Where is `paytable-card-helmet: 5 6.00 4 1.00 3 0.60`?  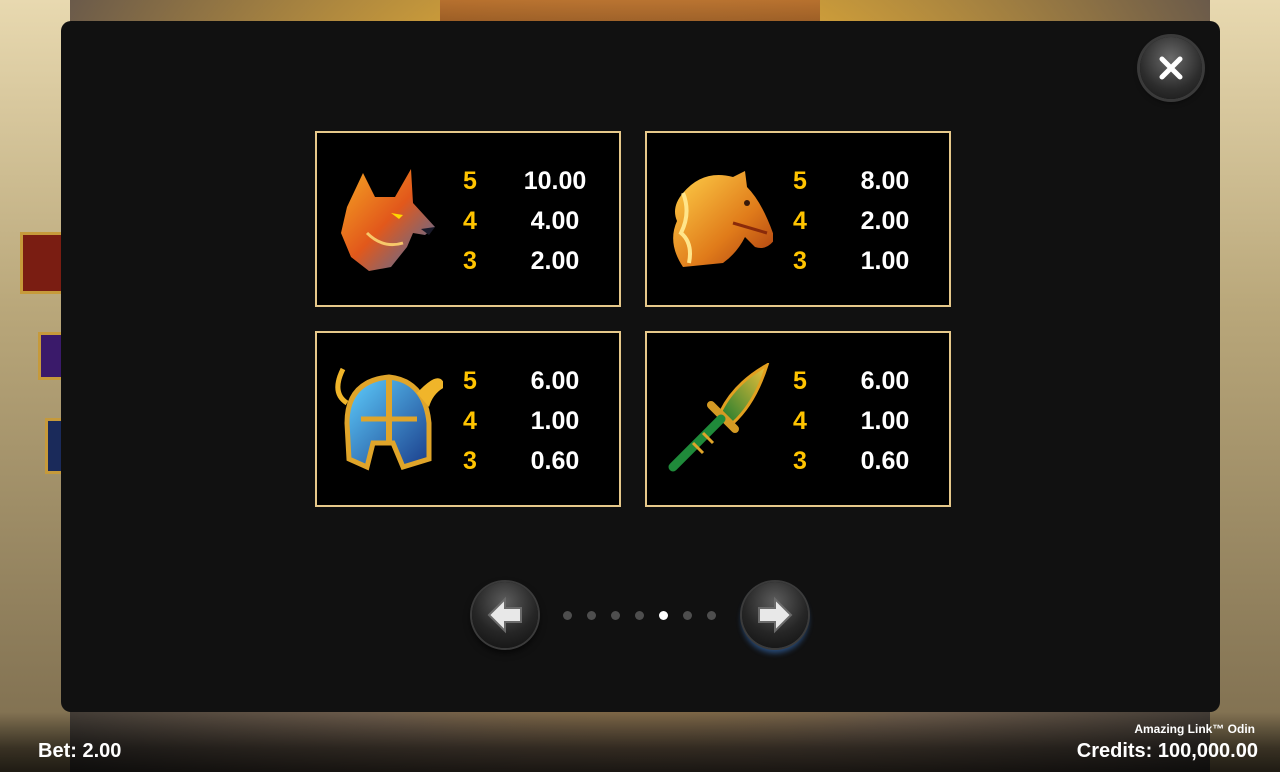
paytable-card-helmet: 5 6.00 4 1.00 3 0.60 is located at coordinates (468, 419).